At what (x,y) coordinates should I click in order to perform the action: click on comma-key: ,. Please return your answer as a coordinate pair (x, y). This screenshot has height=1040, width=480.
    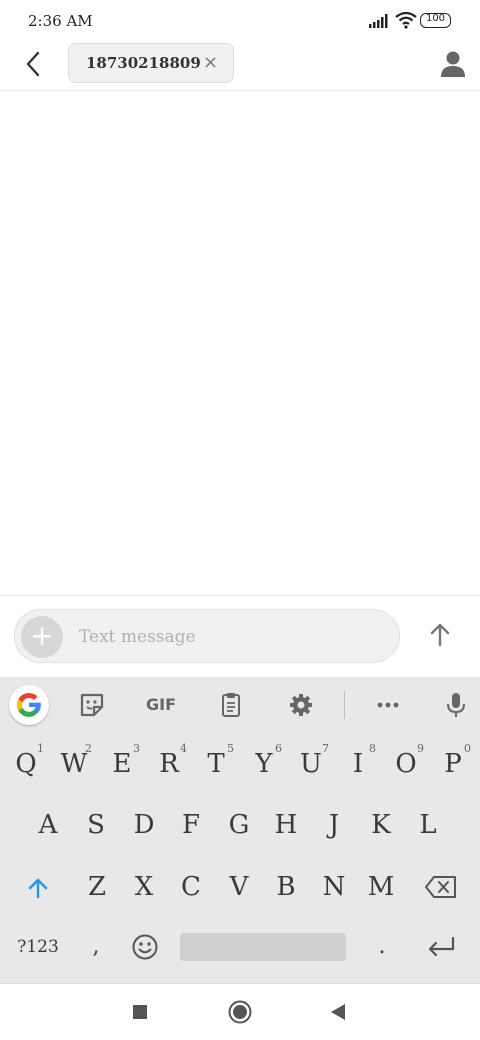
    Looking at the image, I should click on (96, 947).